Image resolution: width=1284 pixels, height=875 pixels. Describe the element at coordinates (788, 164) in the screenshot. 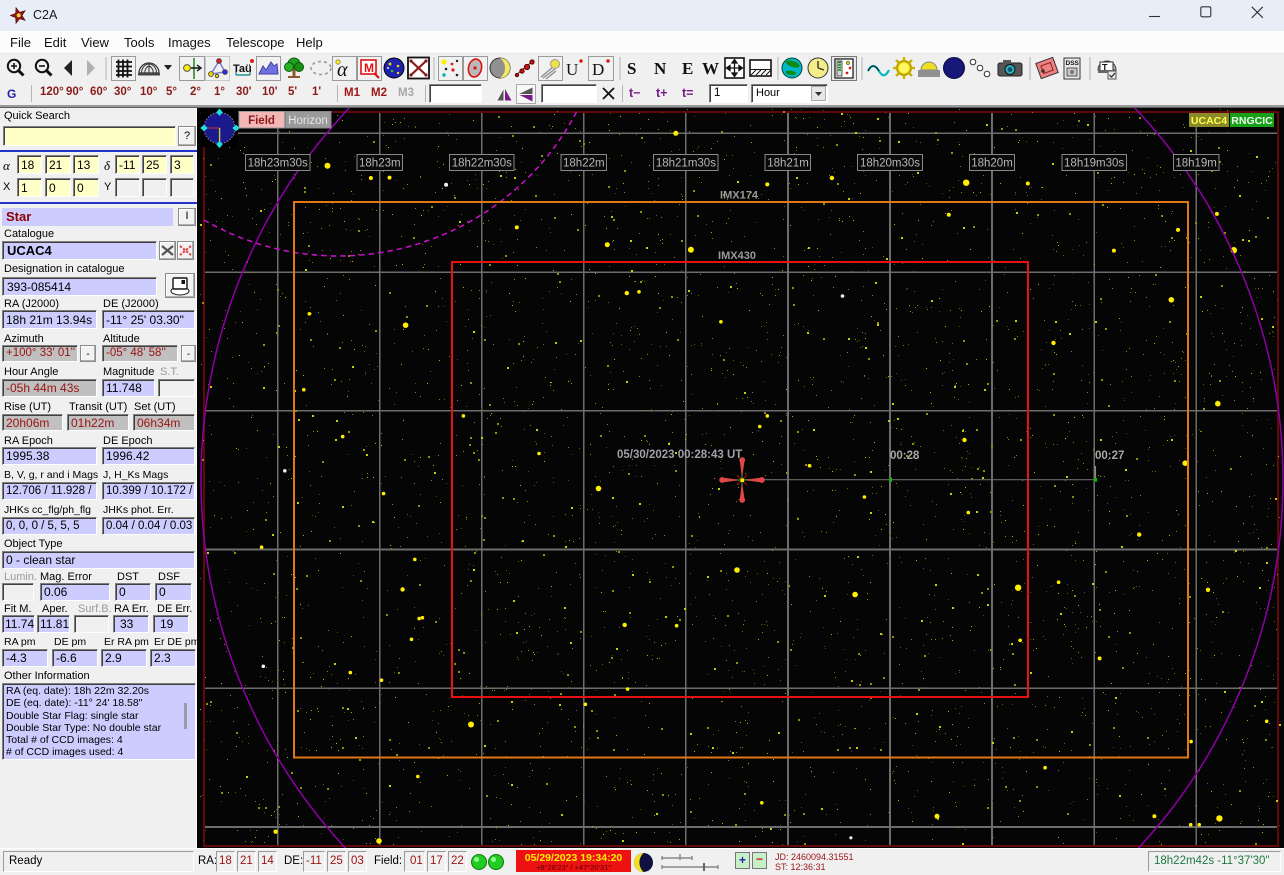

I see `svg-text: 18h21m` at that location.